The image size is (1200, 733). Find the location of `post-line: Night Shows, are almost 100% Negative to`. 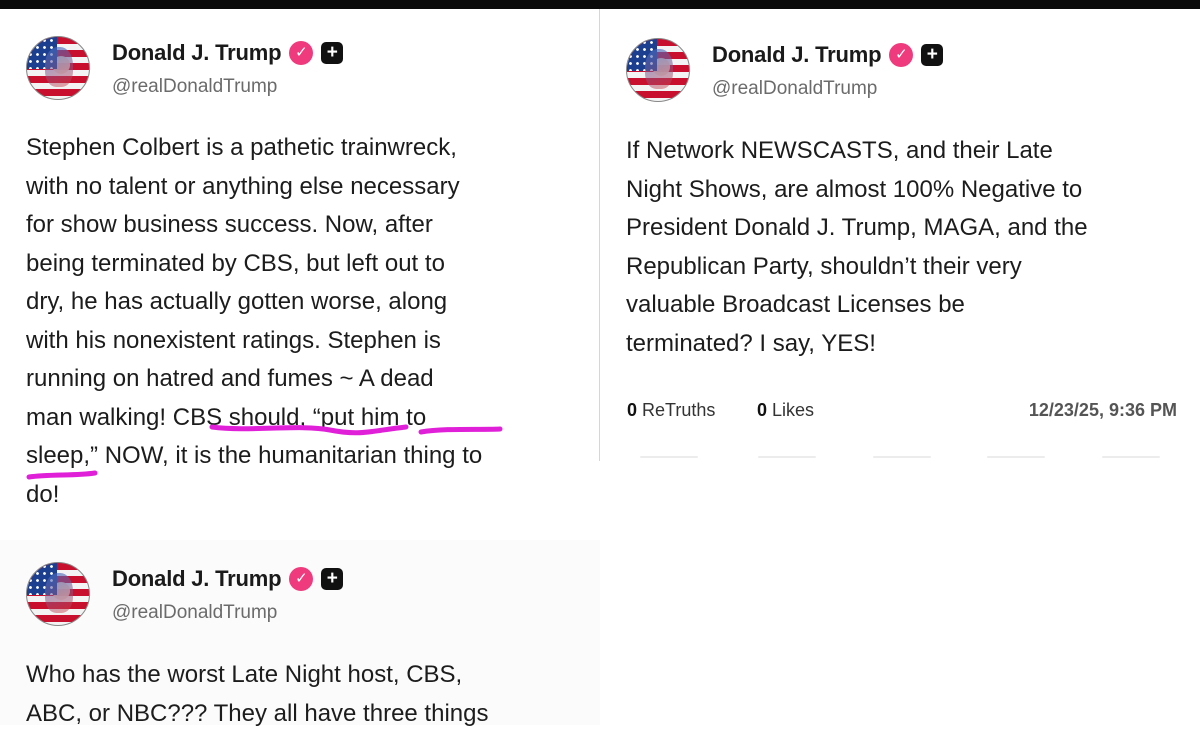

post-line: Night Shows, are almost 100% Negative to is located at coordinates (906, 190).